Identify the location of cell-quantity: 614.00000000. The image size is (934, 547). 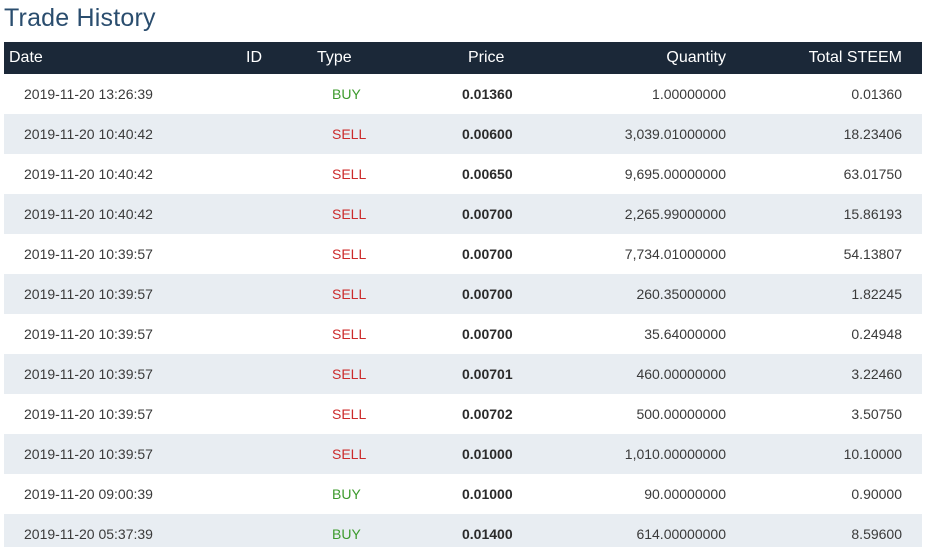
(681, 534).